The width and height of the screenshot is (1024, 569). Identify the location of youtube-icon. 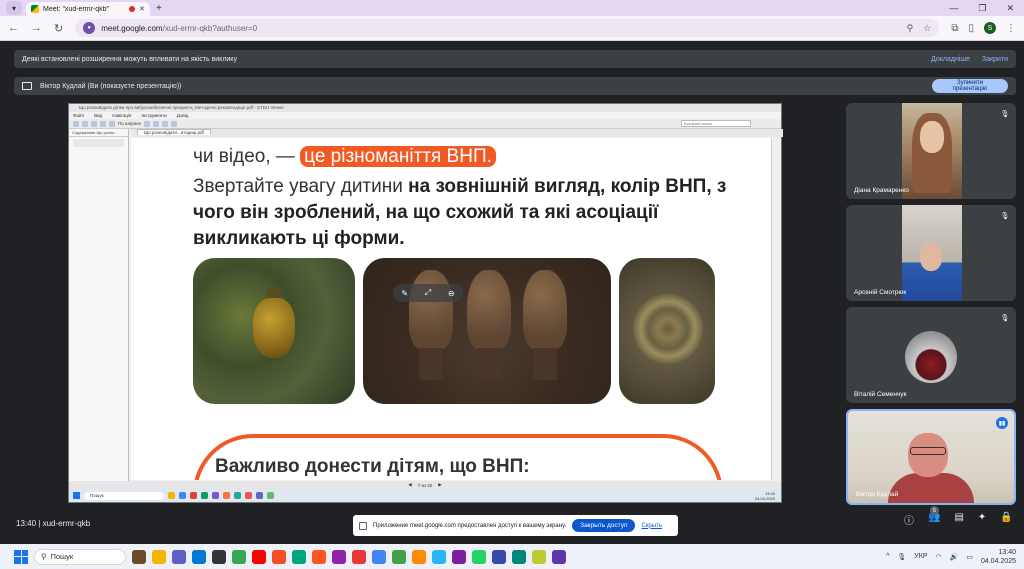
(259, 556).